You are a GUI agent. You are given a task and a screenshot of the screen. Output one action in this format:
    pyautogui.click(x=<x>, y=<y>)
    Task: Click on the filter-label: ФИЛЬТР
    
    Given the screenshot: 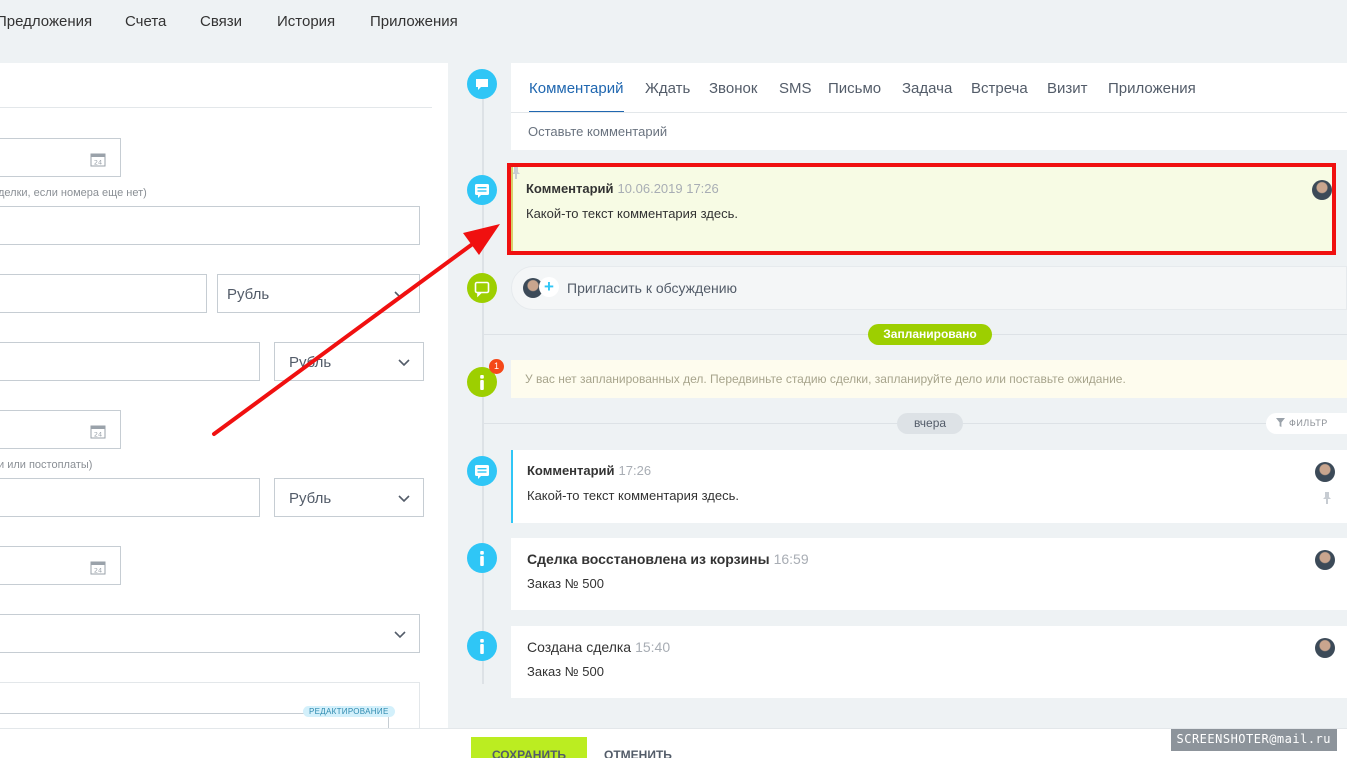 What is the action you would take?
    pyautogui.click(x=1308, y=423)
    